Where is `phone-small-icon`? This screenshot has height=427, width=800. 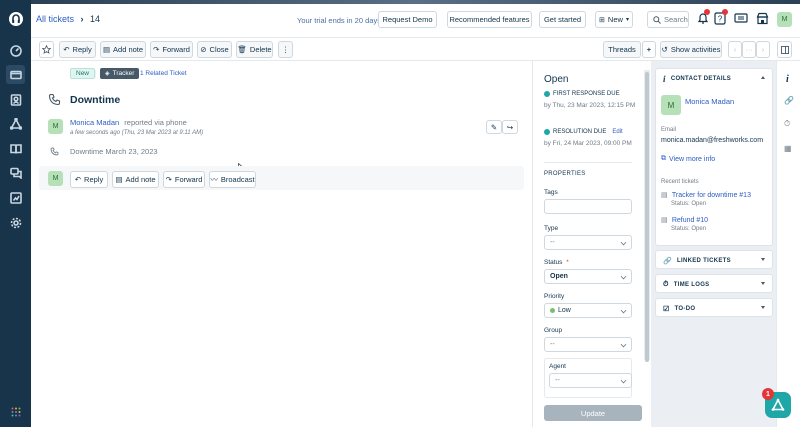 phone-small-icon is located at coordinates (54, 151).